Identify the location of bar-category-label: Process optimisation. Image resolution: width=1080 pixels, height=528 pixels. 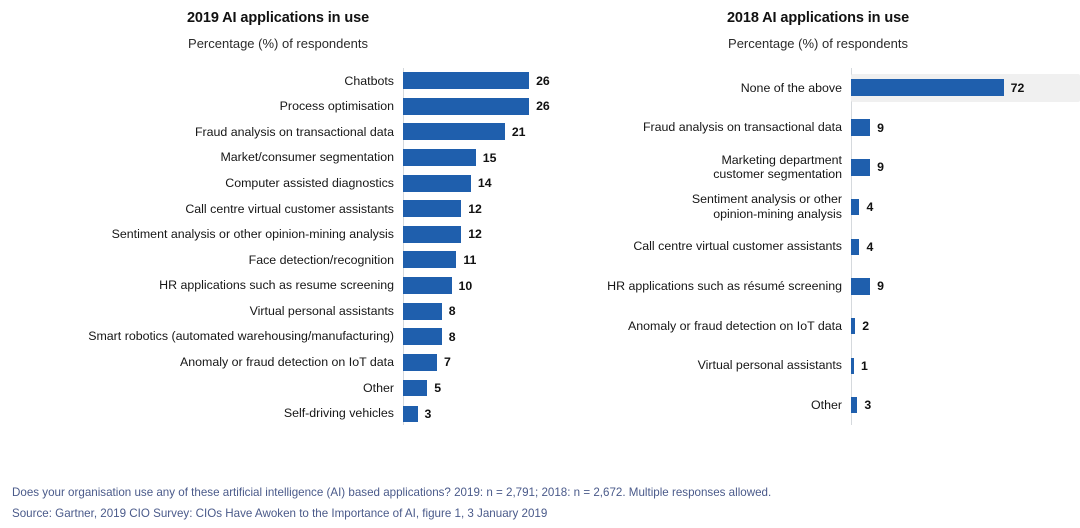
(336, 106).